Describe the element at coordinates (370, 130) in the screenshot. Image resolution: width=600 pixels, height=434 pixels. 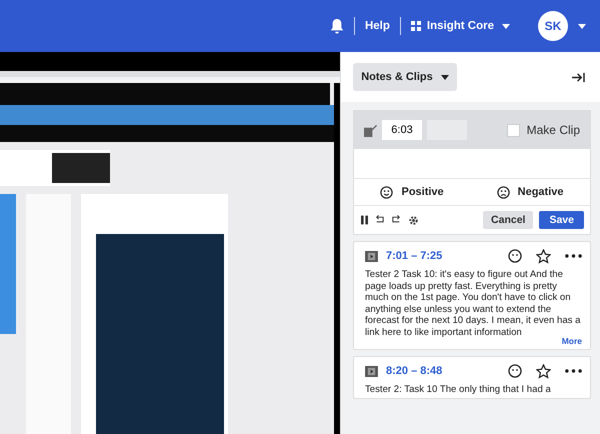
I see `edit-icon` at that location.